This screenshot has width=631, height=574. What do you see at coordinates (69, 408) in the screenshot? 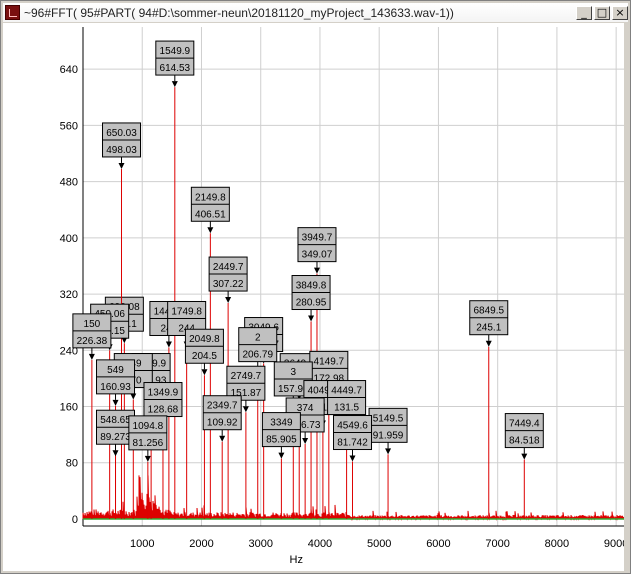
I see `y-tick-label: 160` at bounding box center [69, 408].